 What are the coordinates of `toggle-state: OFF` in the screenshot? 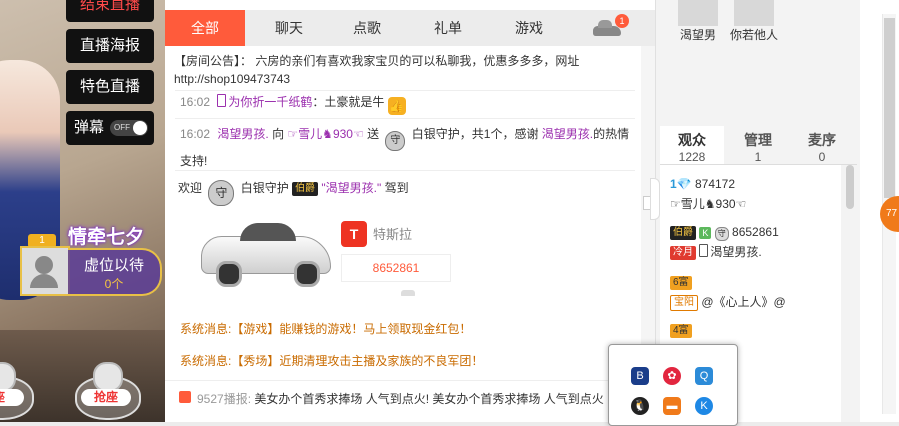 It's located at (122, 127).